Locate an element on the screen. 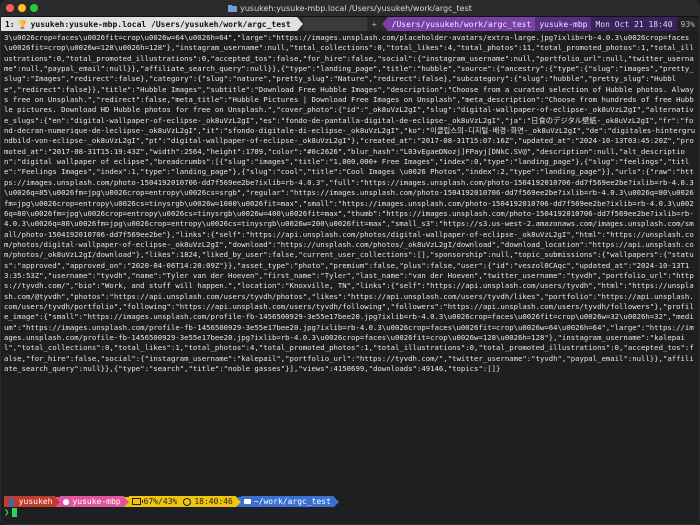 The image size is (700, 525). status-path: /Users/yusukeh/work/argc_test is located at coordinates (461, 24).